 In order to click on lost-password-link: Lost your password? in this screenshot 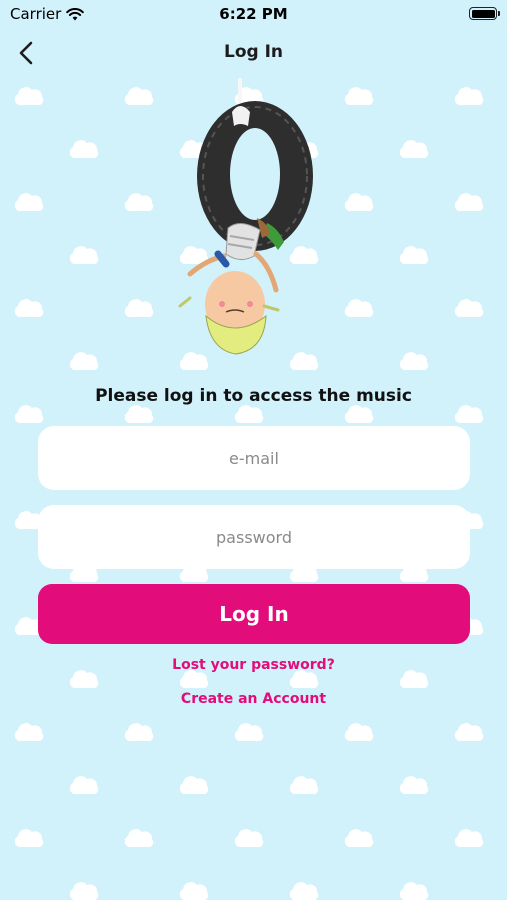, I will do `click(253, 665)`.